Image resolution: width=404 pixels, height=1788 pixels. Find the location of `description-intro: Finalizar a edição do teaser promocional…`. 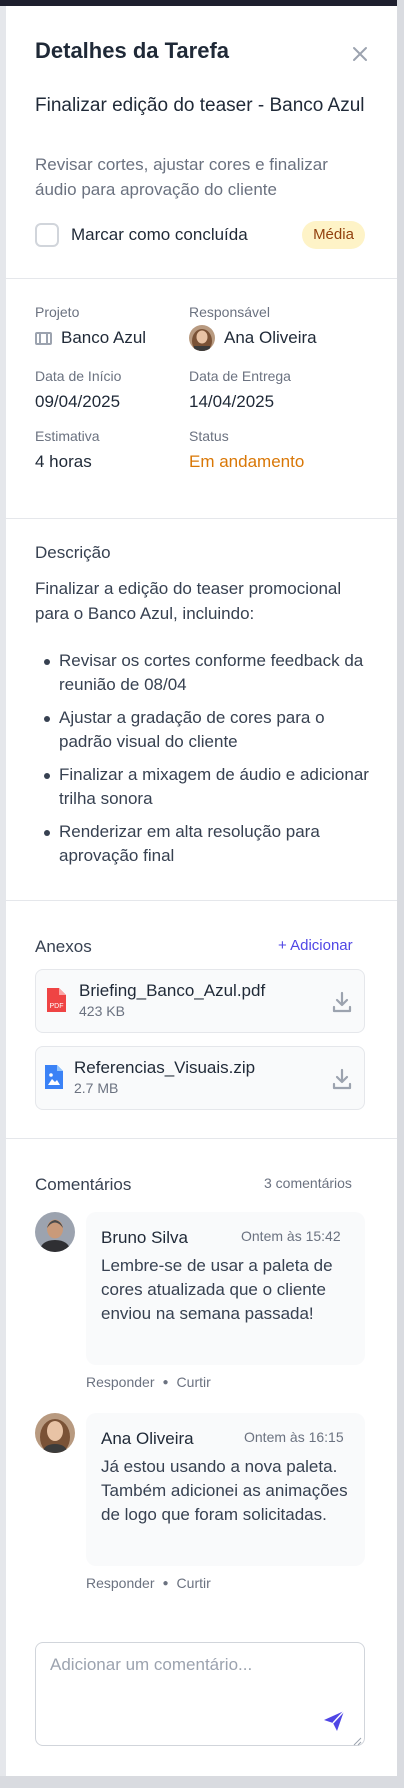

description-intro: Finalizar a edição do teaser promocional… is located at coordinates (188, 601).